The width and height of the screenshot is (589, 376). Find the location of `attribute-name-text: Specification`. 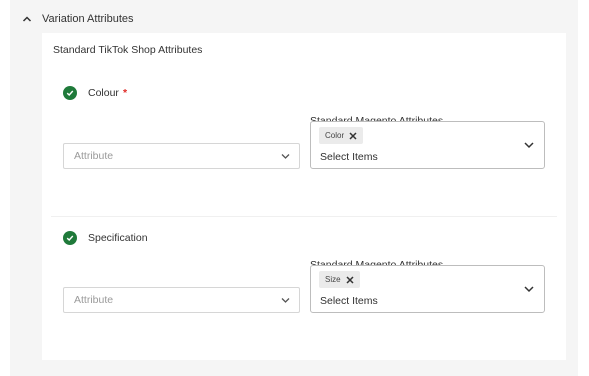

attribute-name-text: Specification is located at coordinates (118, 238).